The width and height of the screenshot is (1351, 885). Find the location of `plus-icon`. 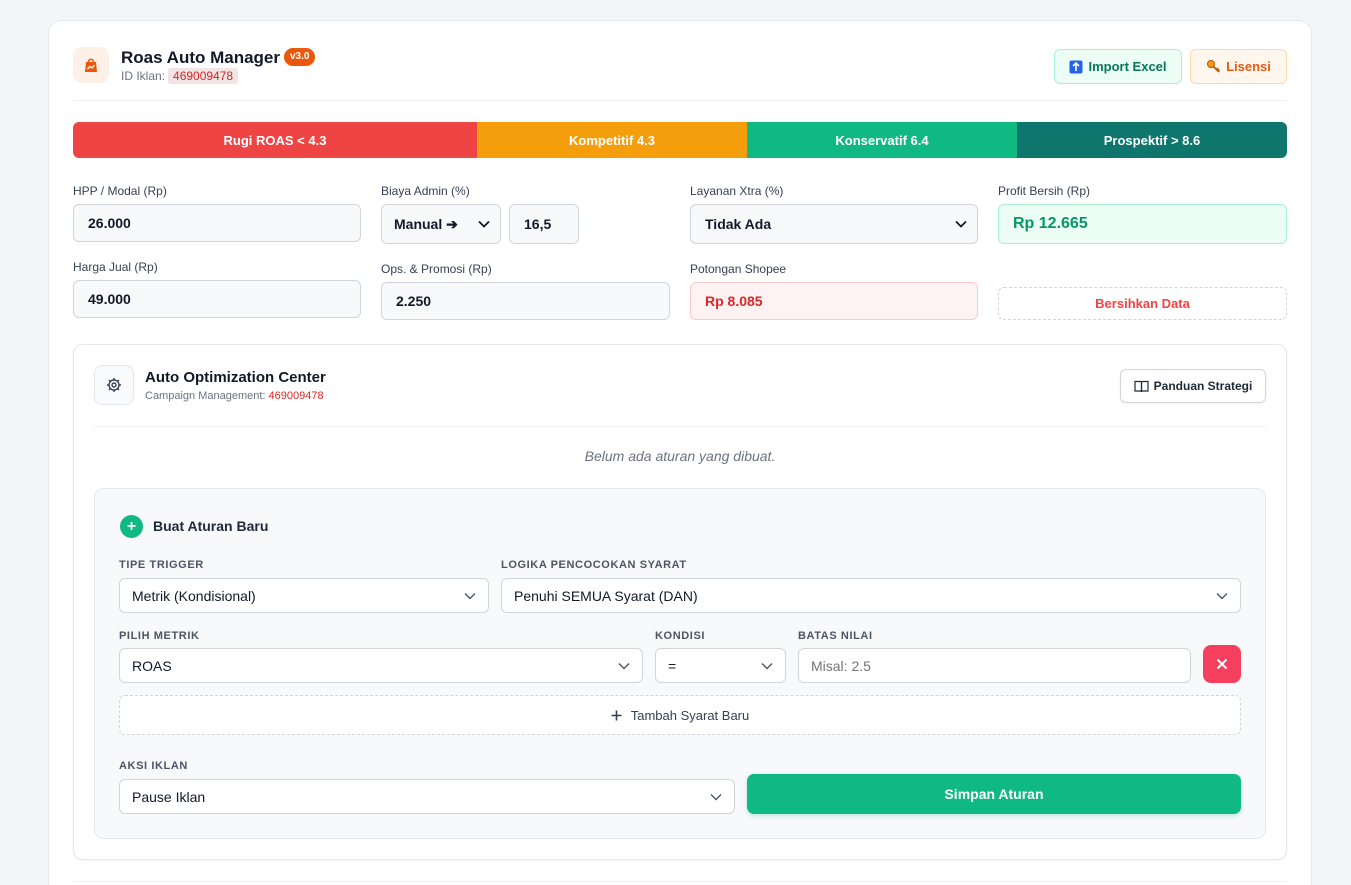

plus-icon is located at coordinates (616, 715).